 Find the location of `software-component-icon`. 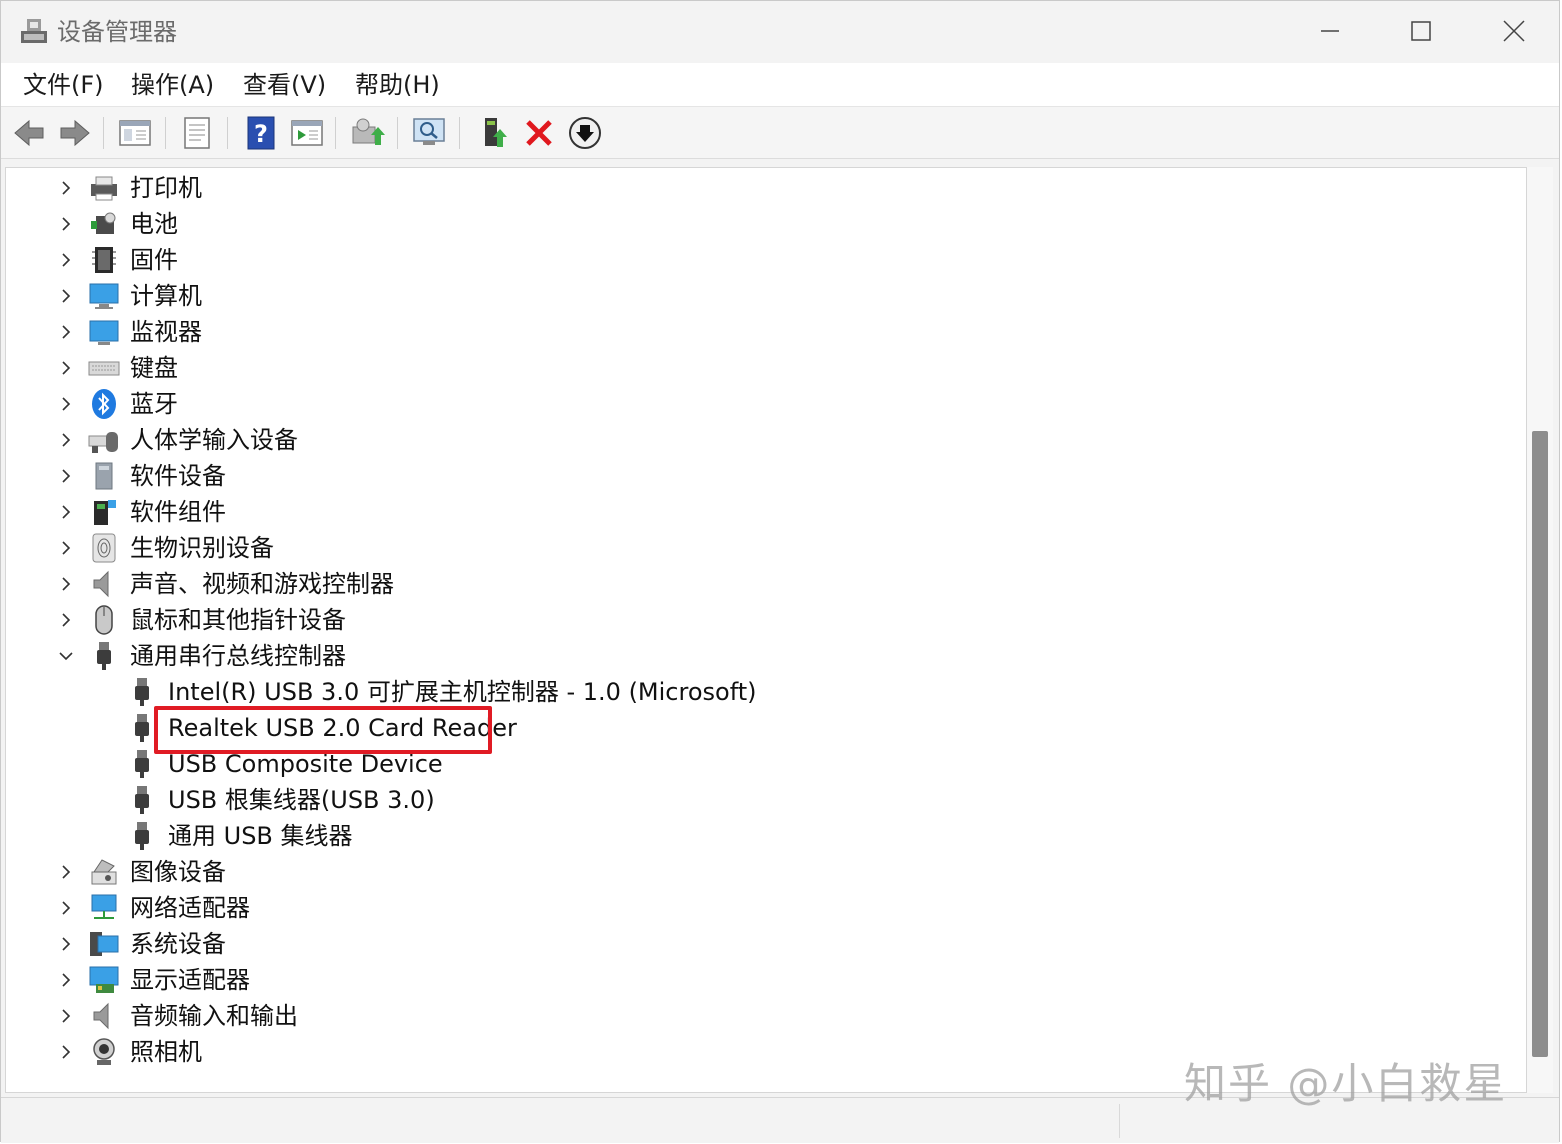

software-component-icon is located at coordinates (105, 512).